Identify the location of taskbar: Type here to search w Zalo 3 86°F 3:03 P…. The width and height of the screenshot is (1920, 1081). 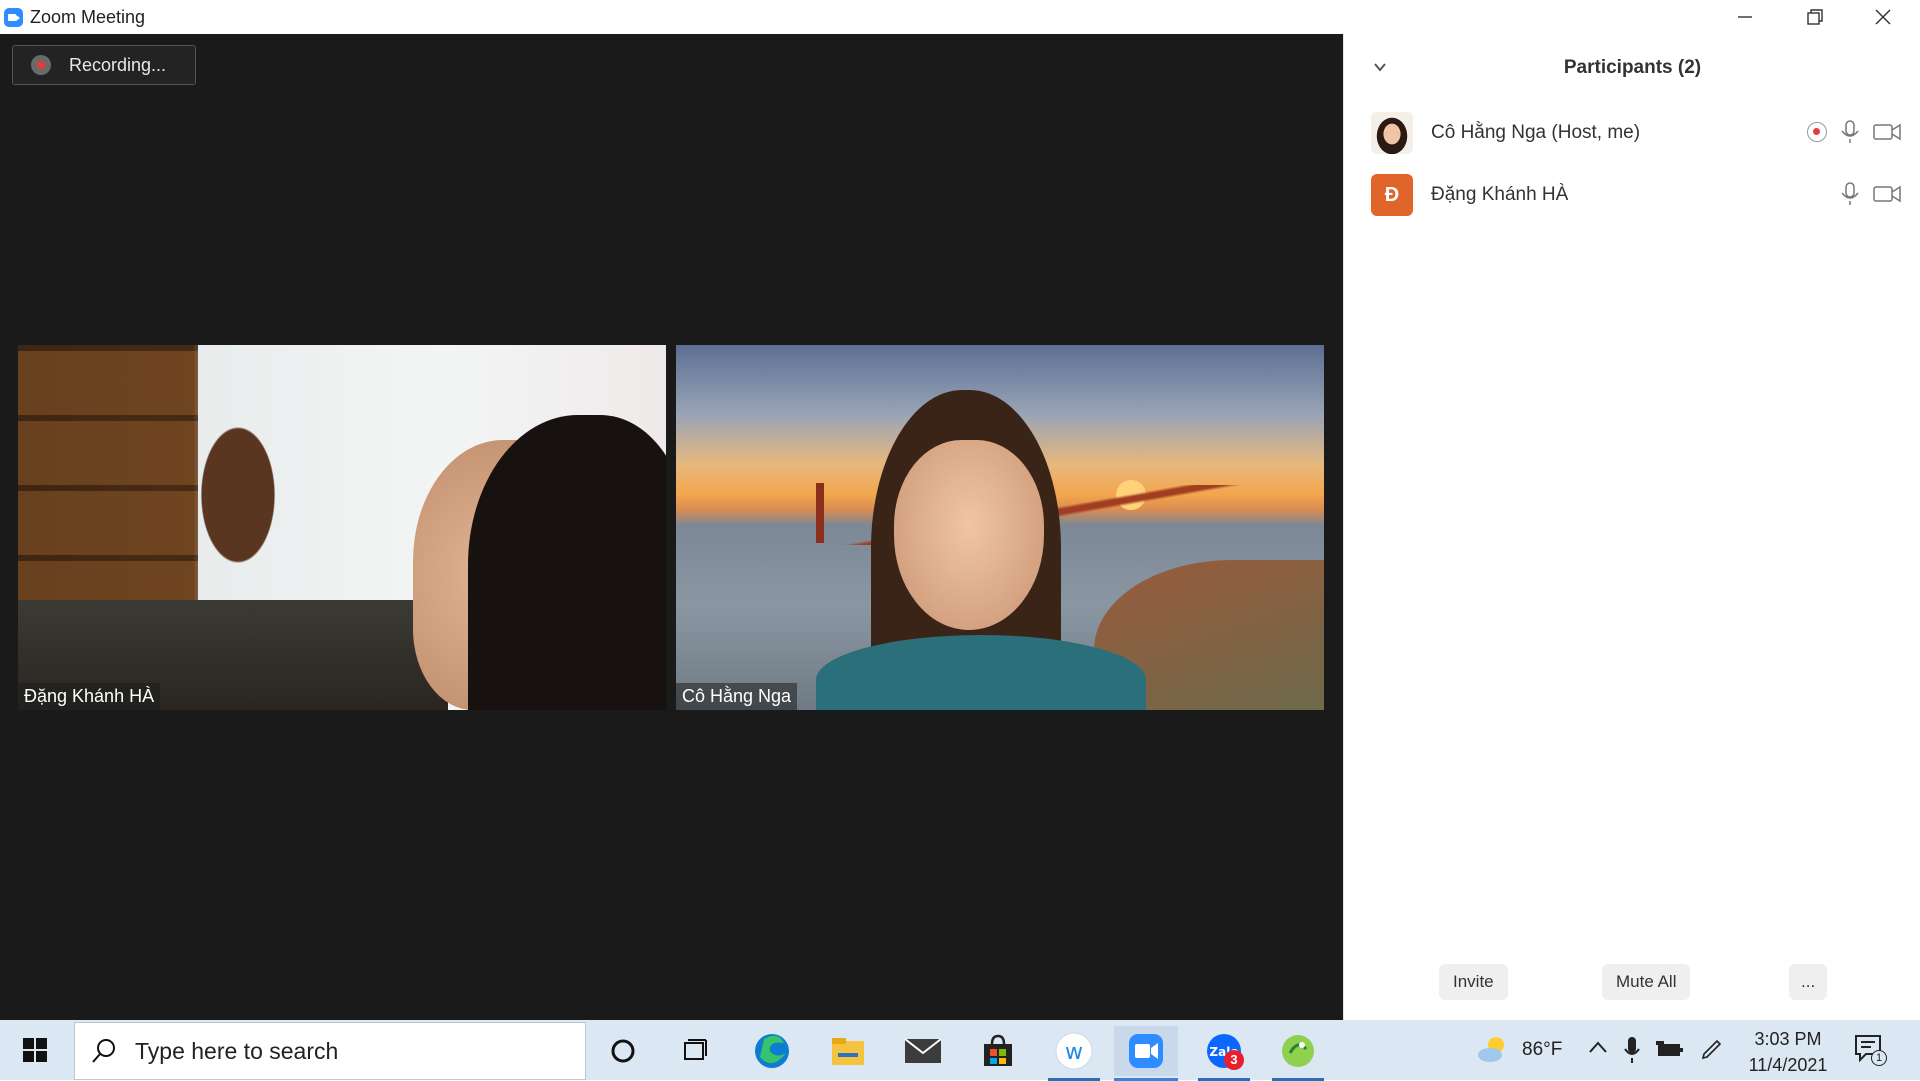
(960, 1050).